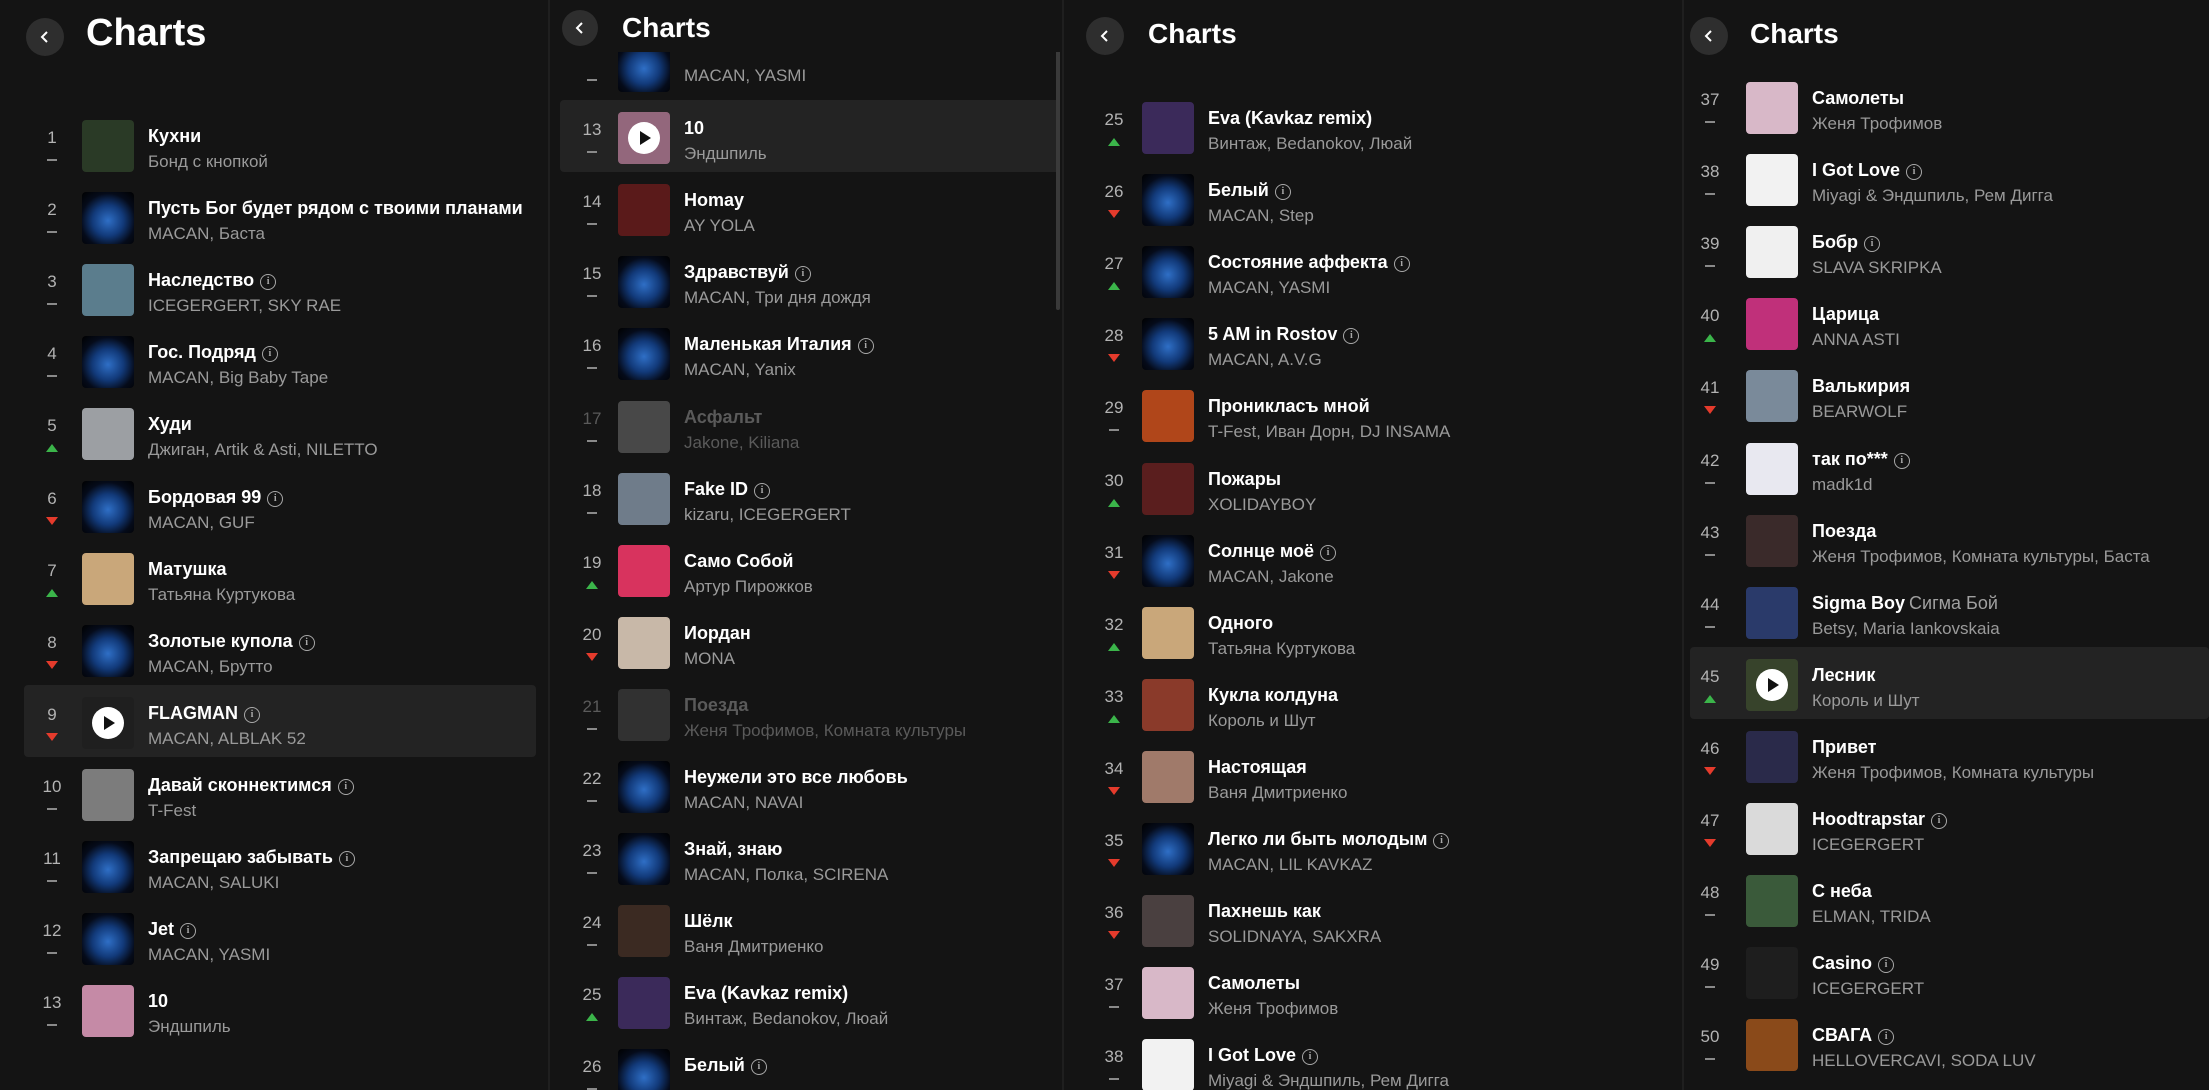  I want to click on track-title: Царица, so click(1845, 314).